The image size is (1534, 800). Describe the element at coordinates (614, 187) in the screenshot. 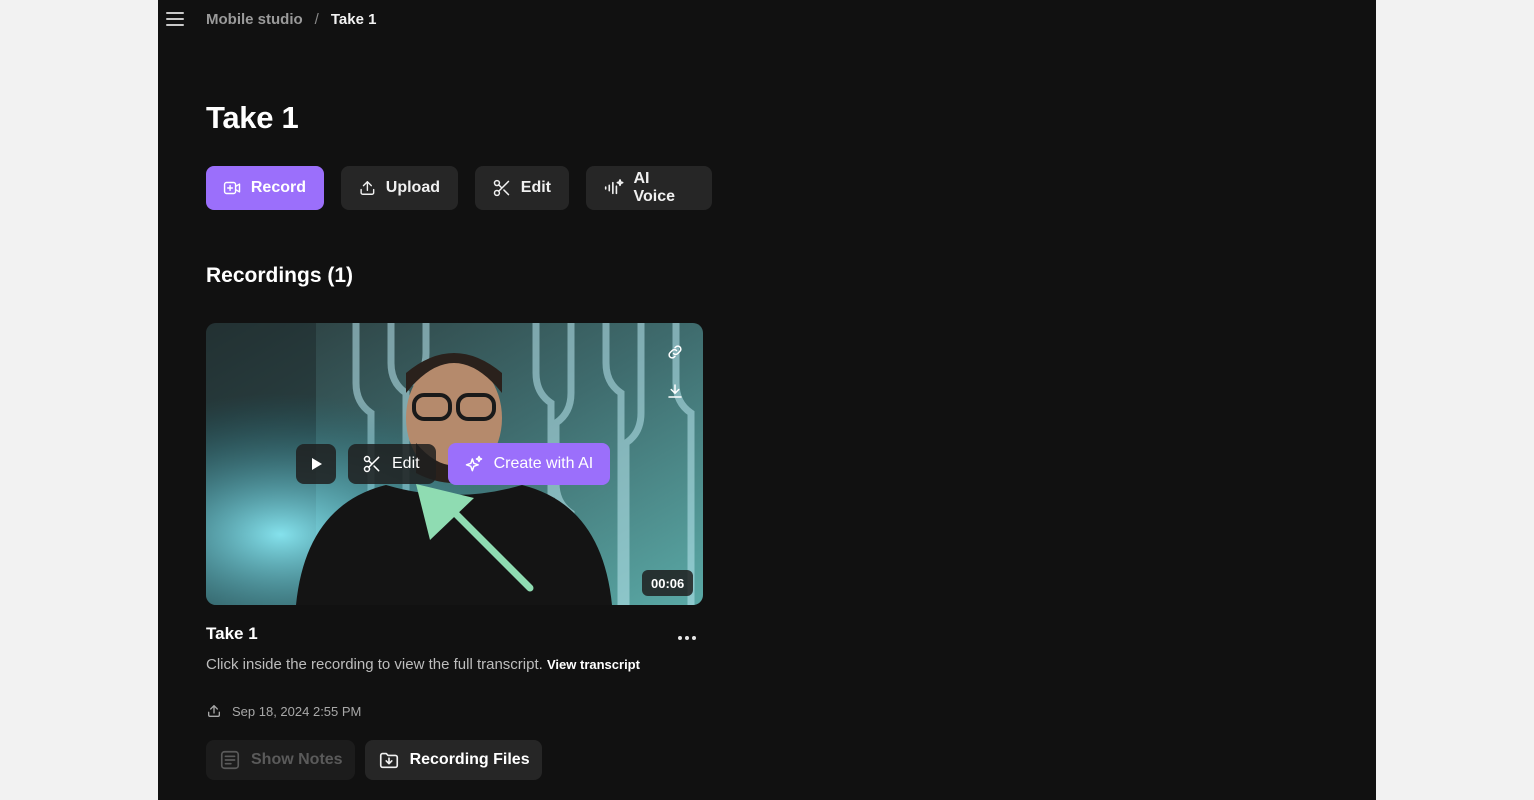

I see `ai-waveform-icon` at that location.